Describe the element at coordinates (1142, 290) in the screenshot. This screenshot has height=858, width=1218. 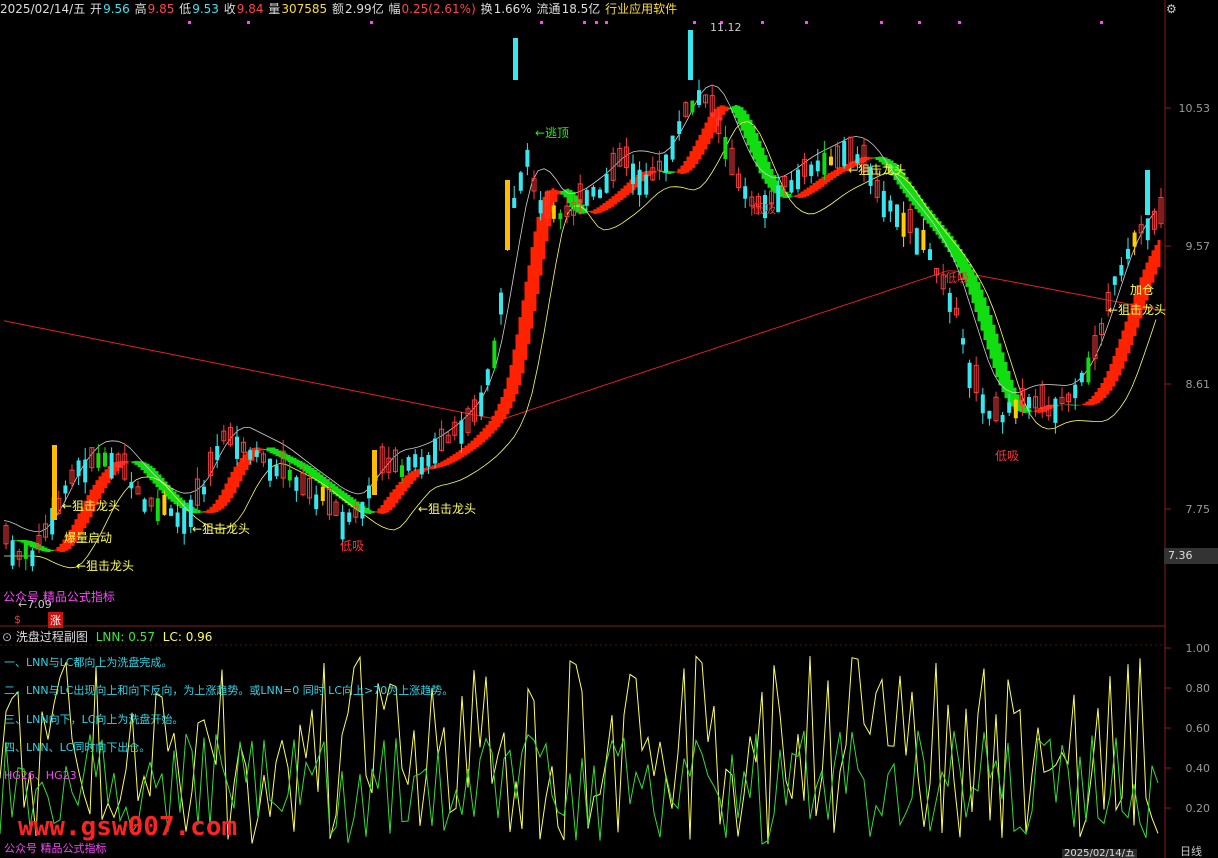
I see `add-position-signal: 加仓` at that location.